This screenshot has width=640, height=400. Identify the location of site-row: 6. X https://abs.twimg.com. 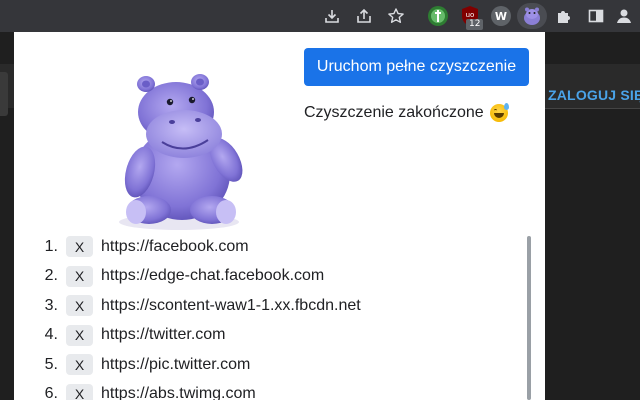
(274, 390).